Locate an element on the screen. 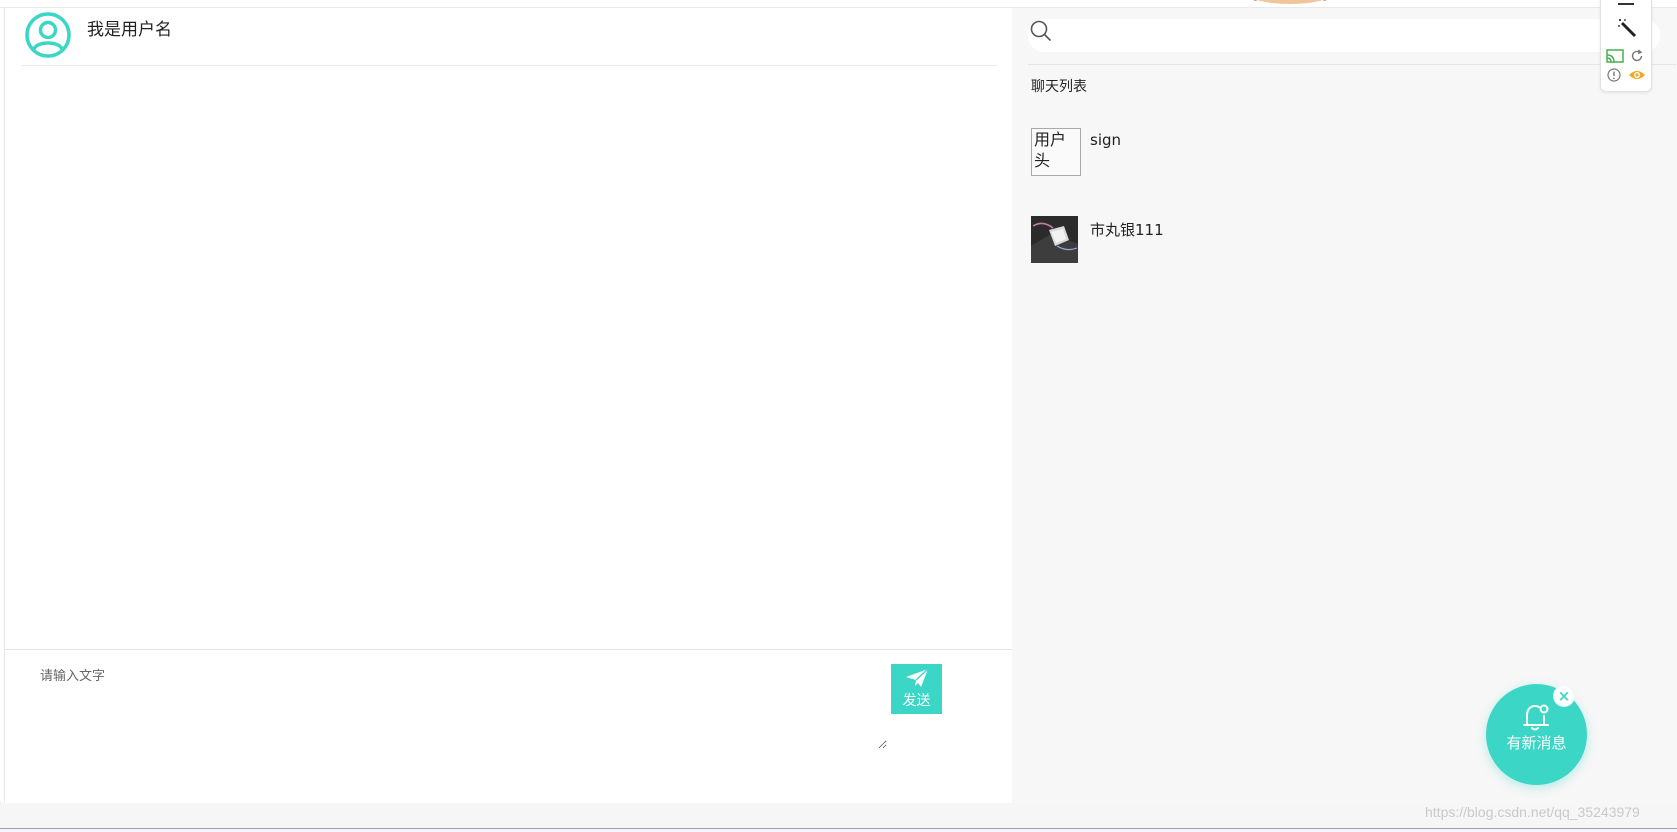 This screenshot has height=832, width=1677. new-message-label: 有新消息 is located at coordinates (1536, 743).